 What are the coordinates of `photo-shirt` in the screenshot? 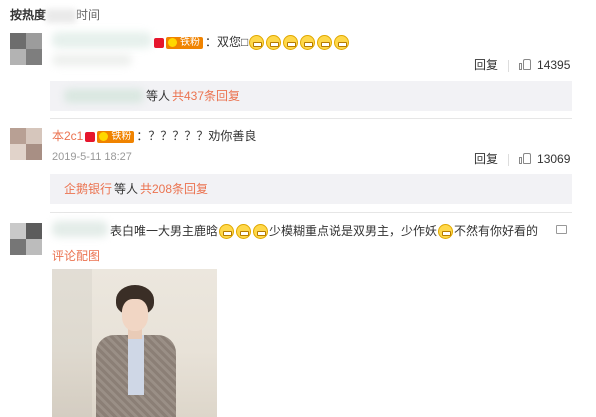 It's located at (136, 365).